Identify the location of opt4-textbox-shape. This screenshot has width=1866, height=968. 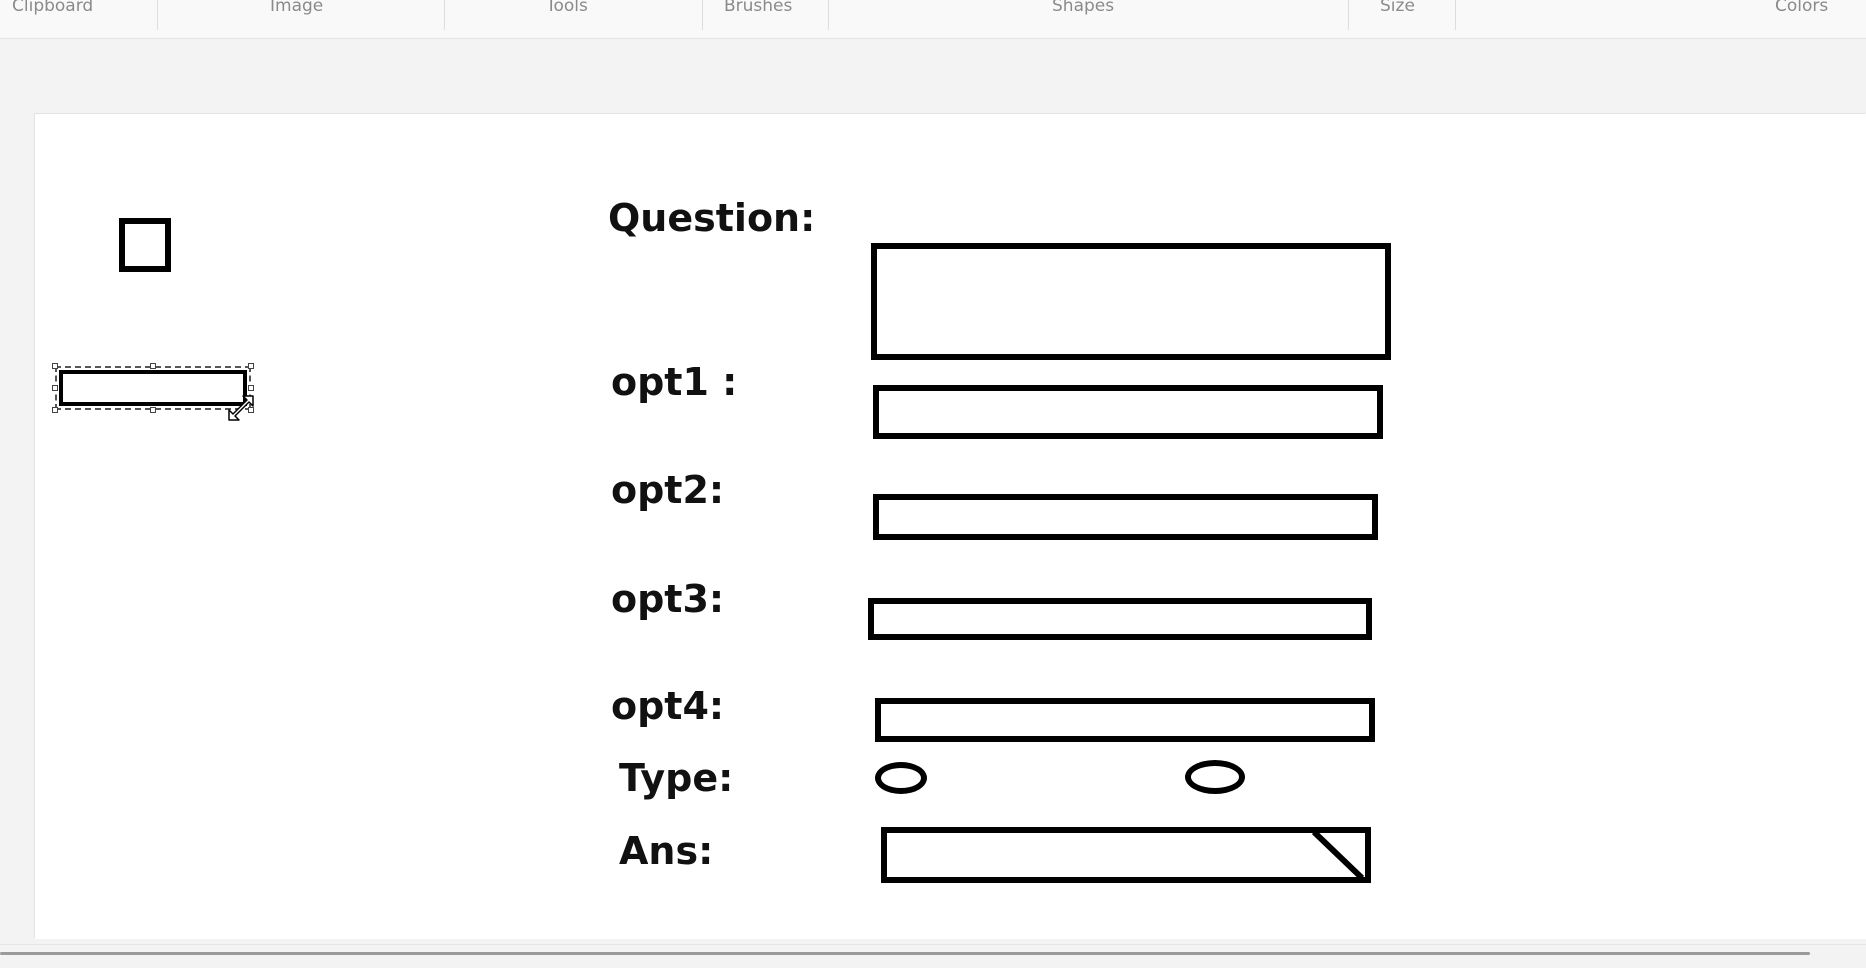
(1125, 720).